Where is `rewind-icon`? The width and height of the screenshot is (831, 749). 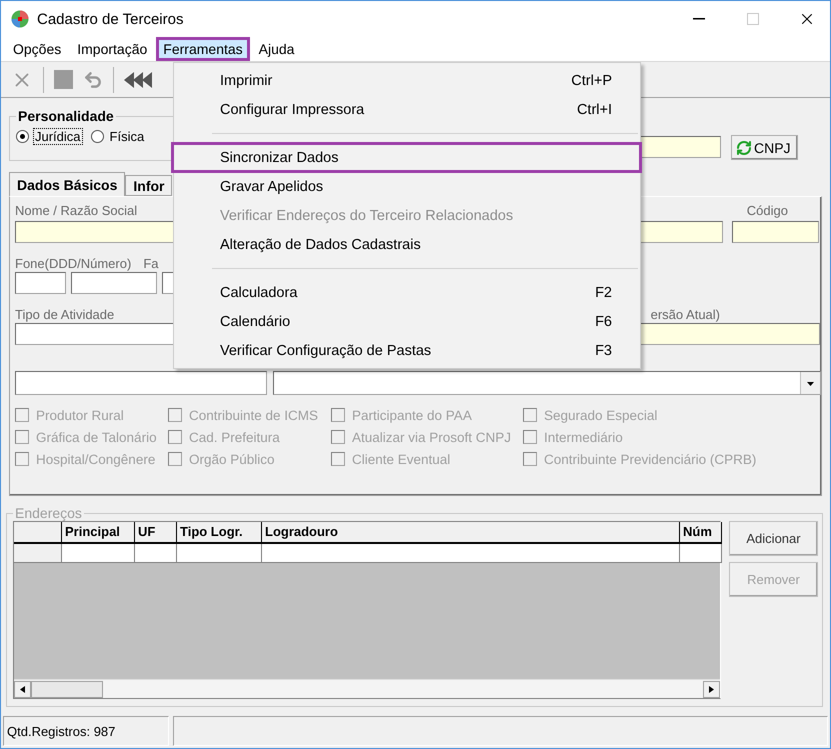
rewind-icon is located at coordinates (138, 79).